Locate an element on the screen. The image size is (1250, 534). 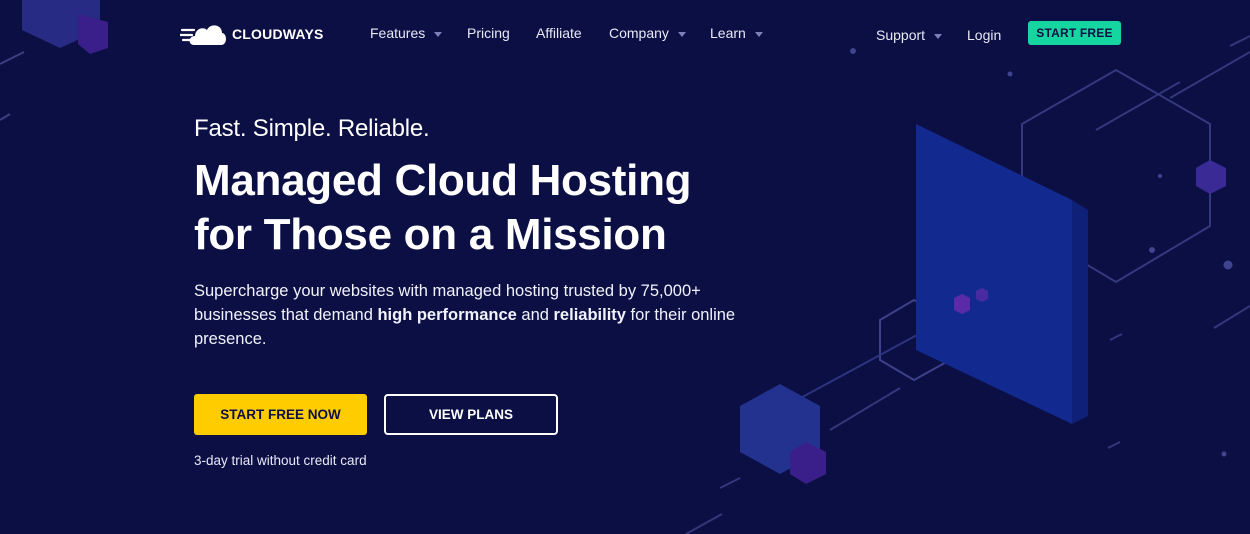
view-plans-button: VIEW PLANS is located at coordinates (471, 414).